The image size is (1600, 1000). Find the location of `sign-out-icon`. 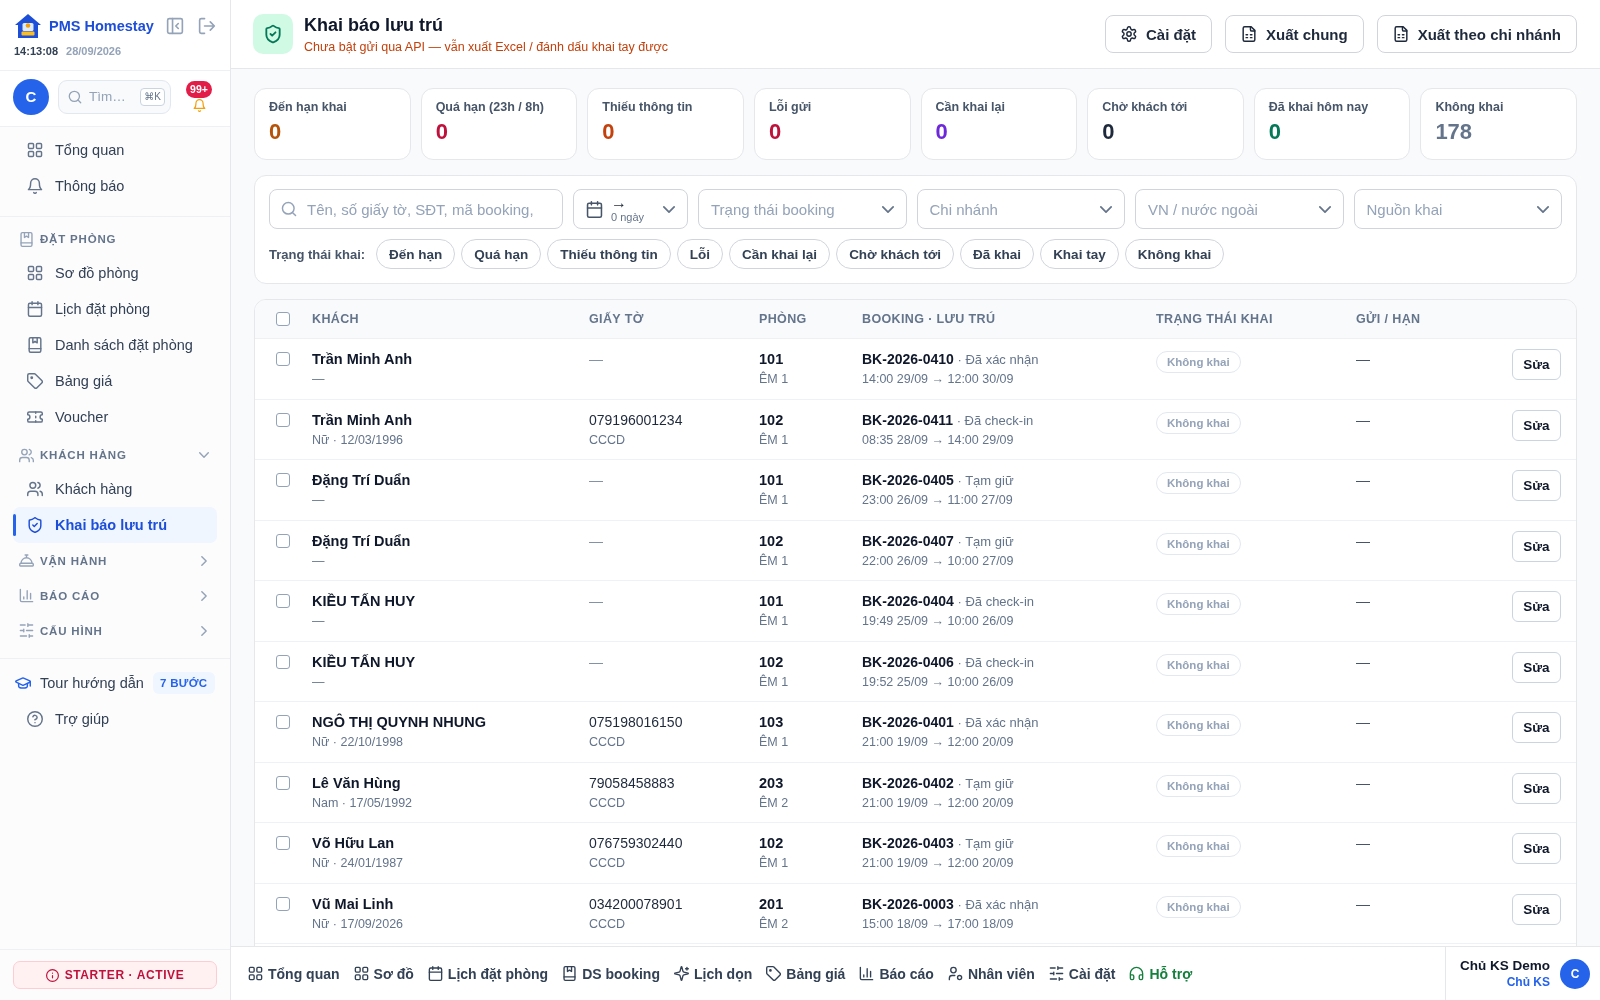

sign-out-icon is located at coordinates (207, 26).